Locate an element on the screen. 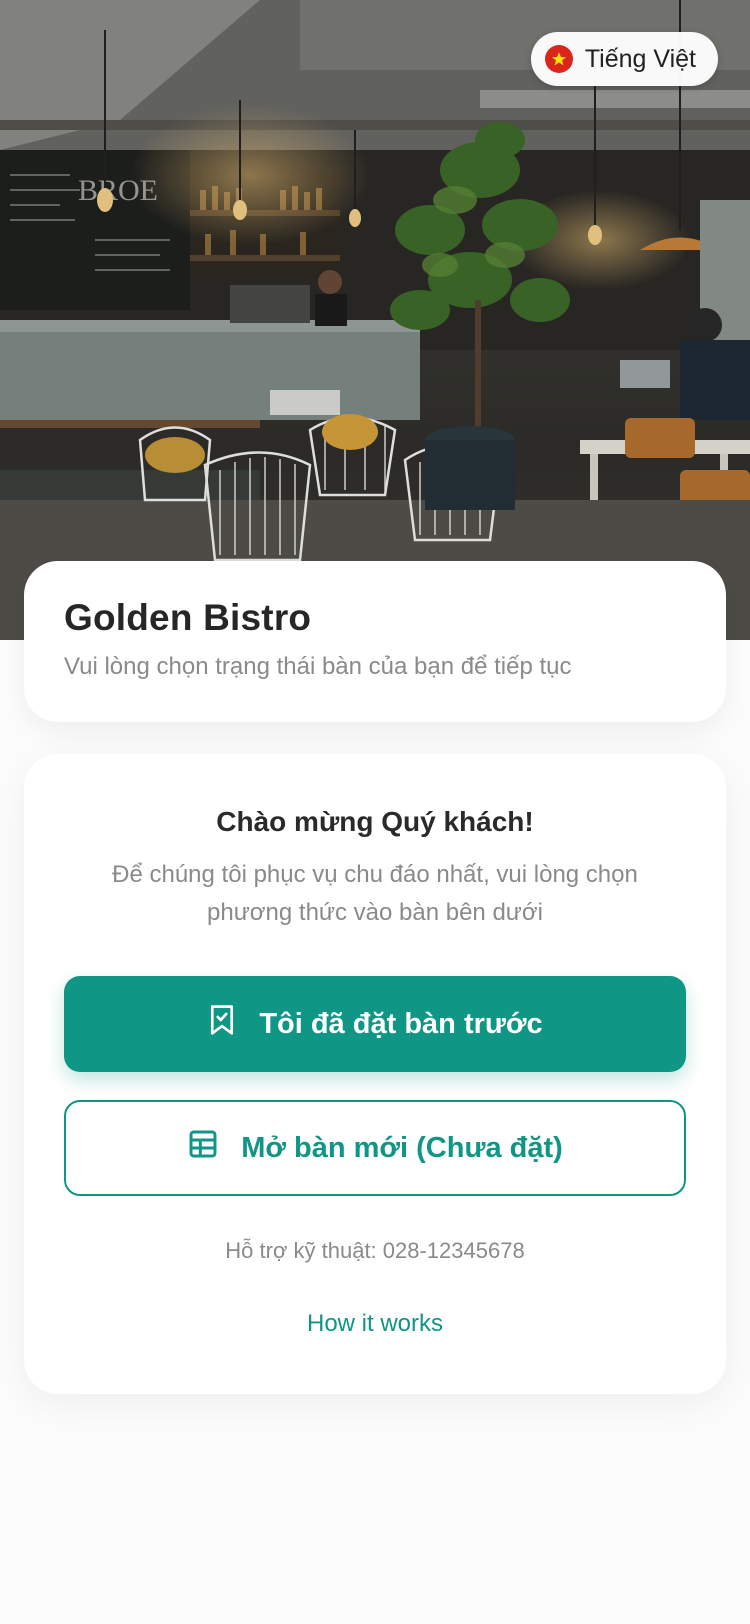 The width and height of the screenshot is (750, 1624). vietnam-flag-icon is located at coordinates (558, 59).